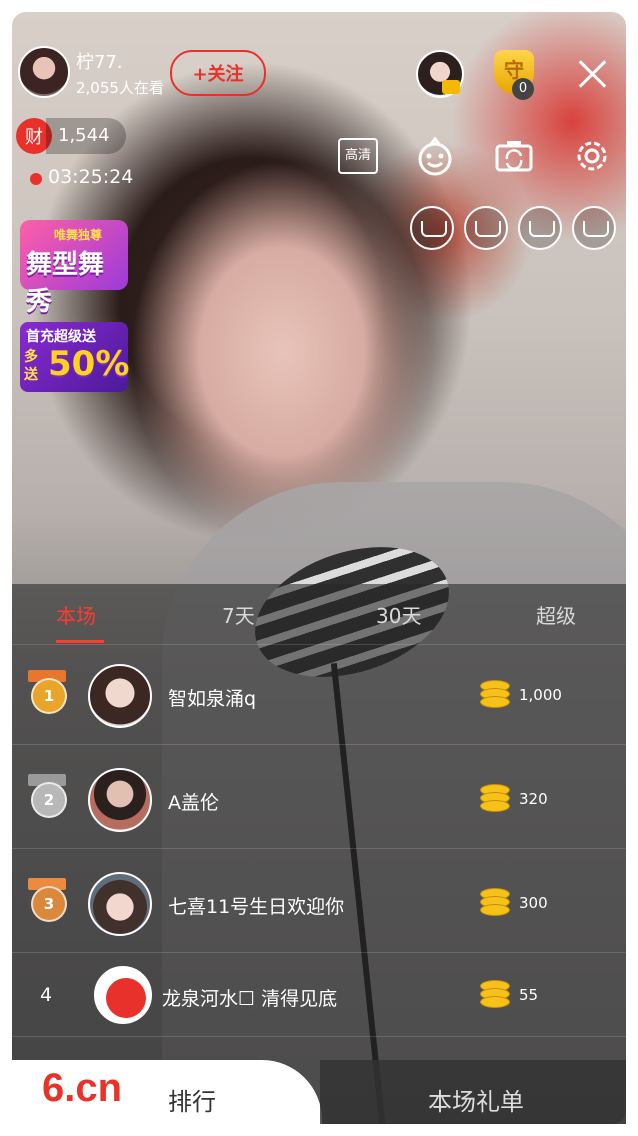 This screenshot has width=638, height=1136. Describe the element at coordinates (99, 62) in the screenshot. I see `anchor-name: 柠77.` at that location.